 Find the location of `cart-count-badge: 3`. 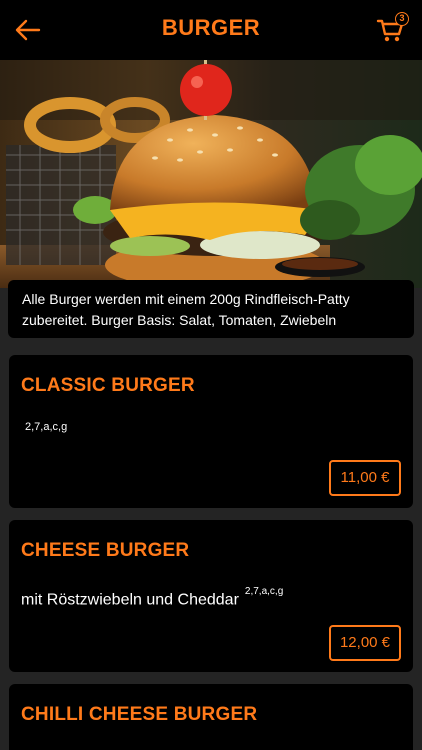

cart-count-badge: 3 is located at coordinates (402, 19).